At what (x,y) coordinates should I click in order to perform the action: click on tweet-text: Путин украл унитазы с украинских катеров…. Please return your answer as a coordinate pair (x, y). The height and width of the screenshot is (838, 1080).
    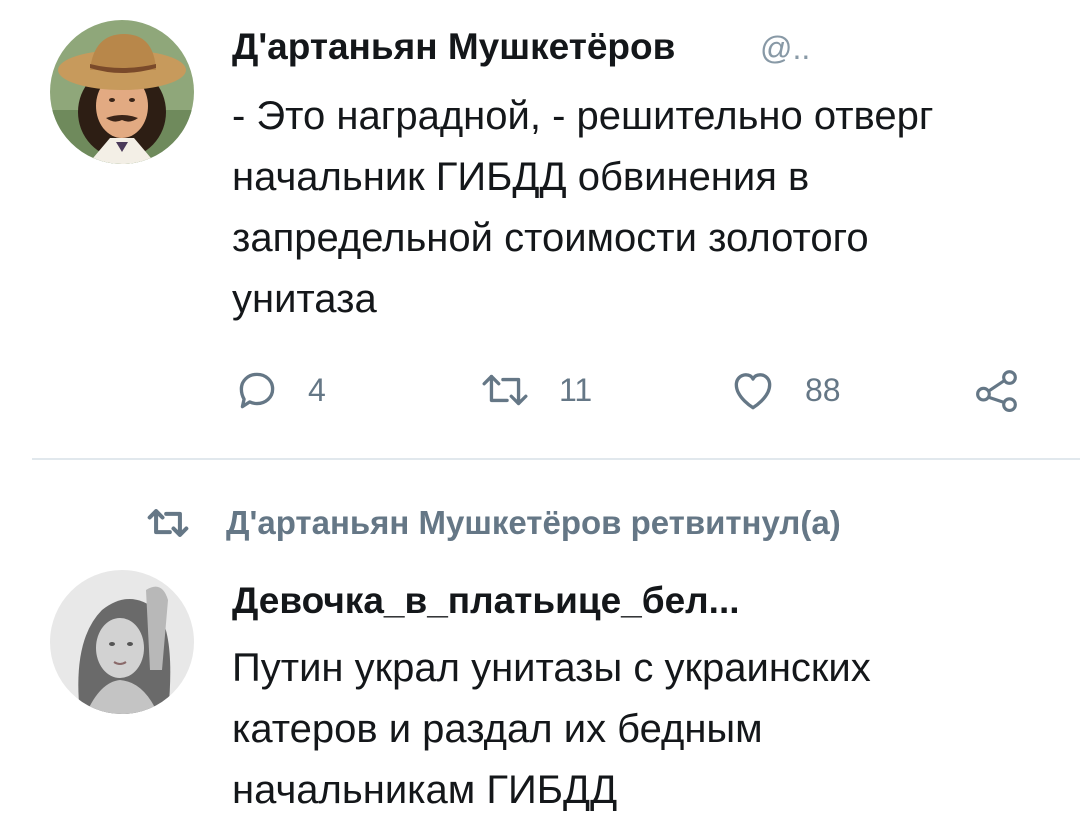
    Looking at the image, I should click on (551, 729).